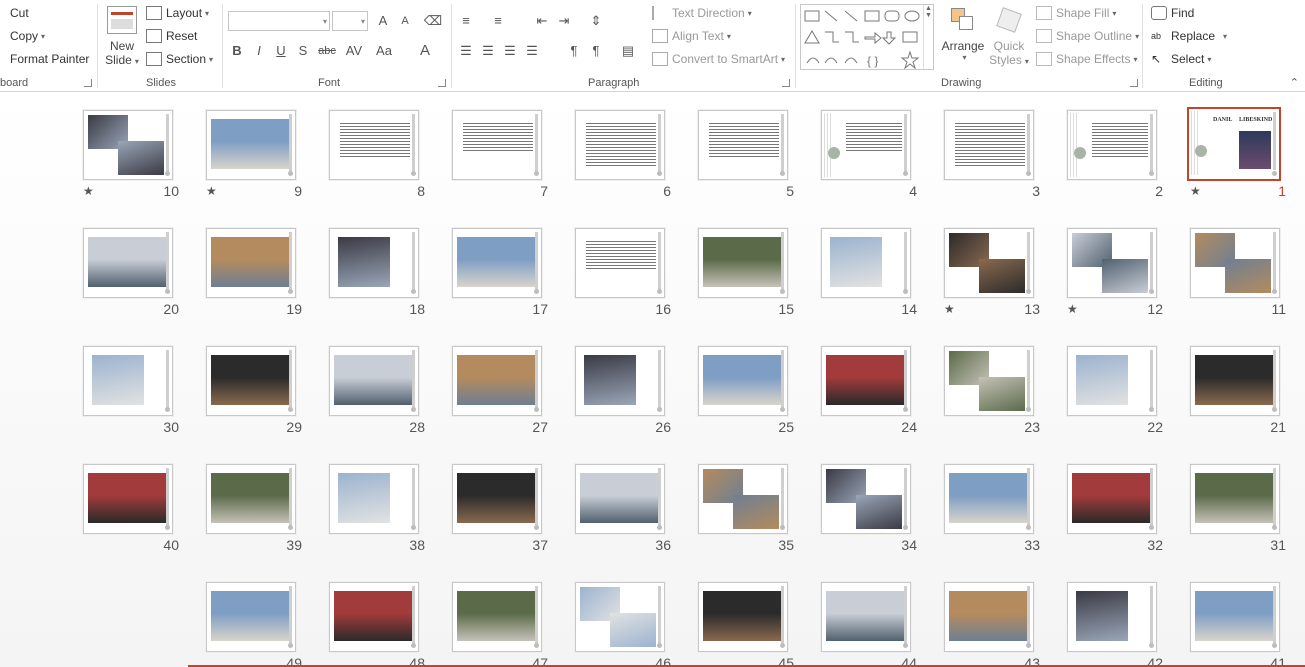 The height and width of the screenshot is (667, 1305). I want to click on shape-effects-button: Shape Effects ▾, so click(1087, 59).